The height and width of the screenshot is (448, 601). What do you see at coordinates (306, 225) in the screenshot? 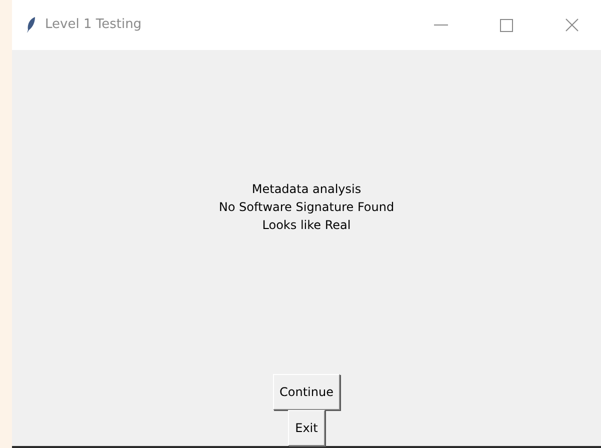
I see `message-line: Looks like Real` at bounding box center [306, 225].